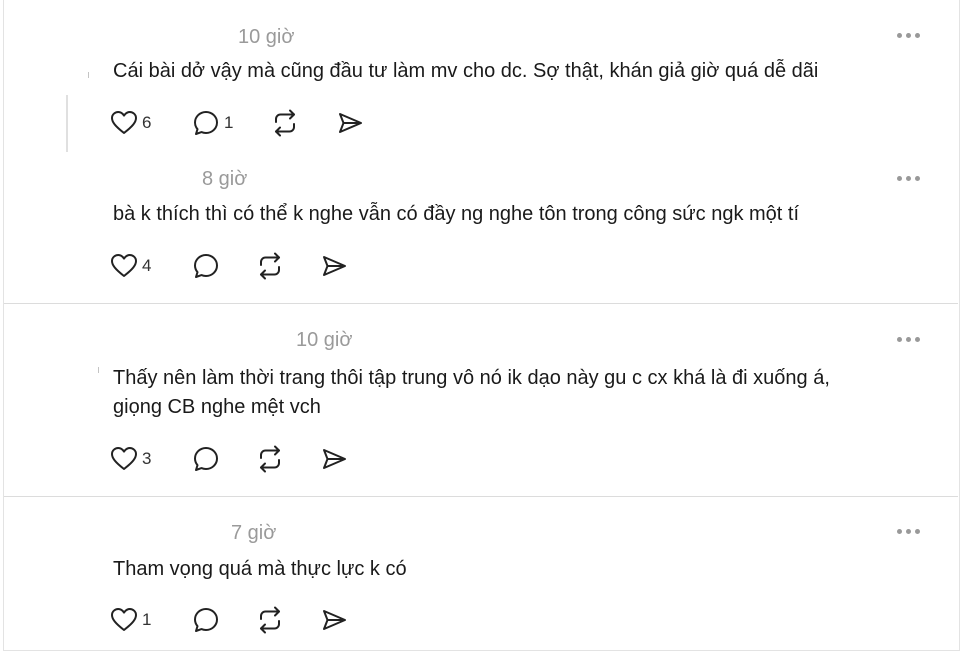 Image resolution: width=963 pixels, height=652 pixels. I want to click on like-count: 4, so click(147, 265).